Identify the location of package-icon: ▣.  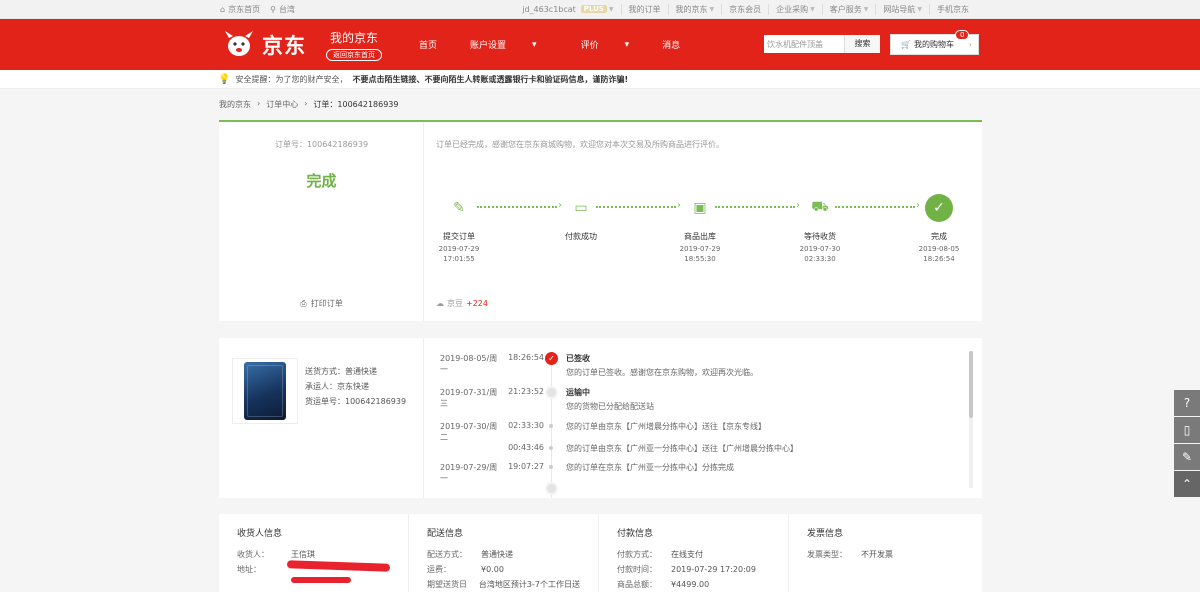
(700, 208).